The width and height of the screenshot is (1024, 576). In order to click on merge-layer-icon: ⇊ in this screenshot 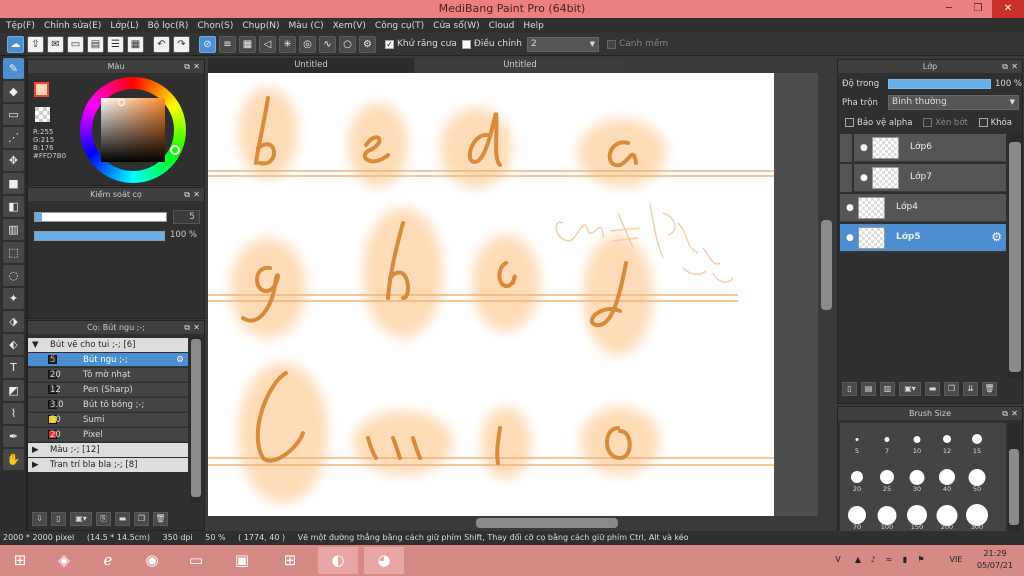, I will do `click(970, 389)`.